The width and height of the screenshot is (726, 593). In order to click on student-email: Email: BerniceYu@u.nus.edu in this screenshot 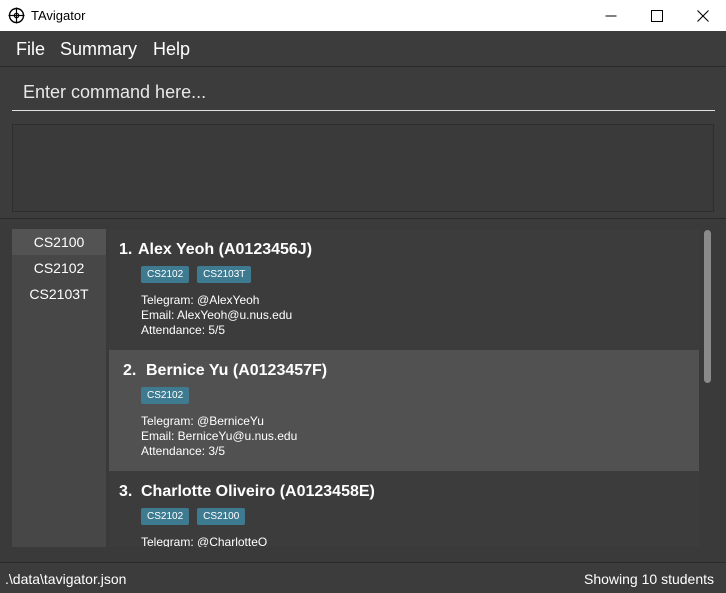, I will do `click(219, 436)`.